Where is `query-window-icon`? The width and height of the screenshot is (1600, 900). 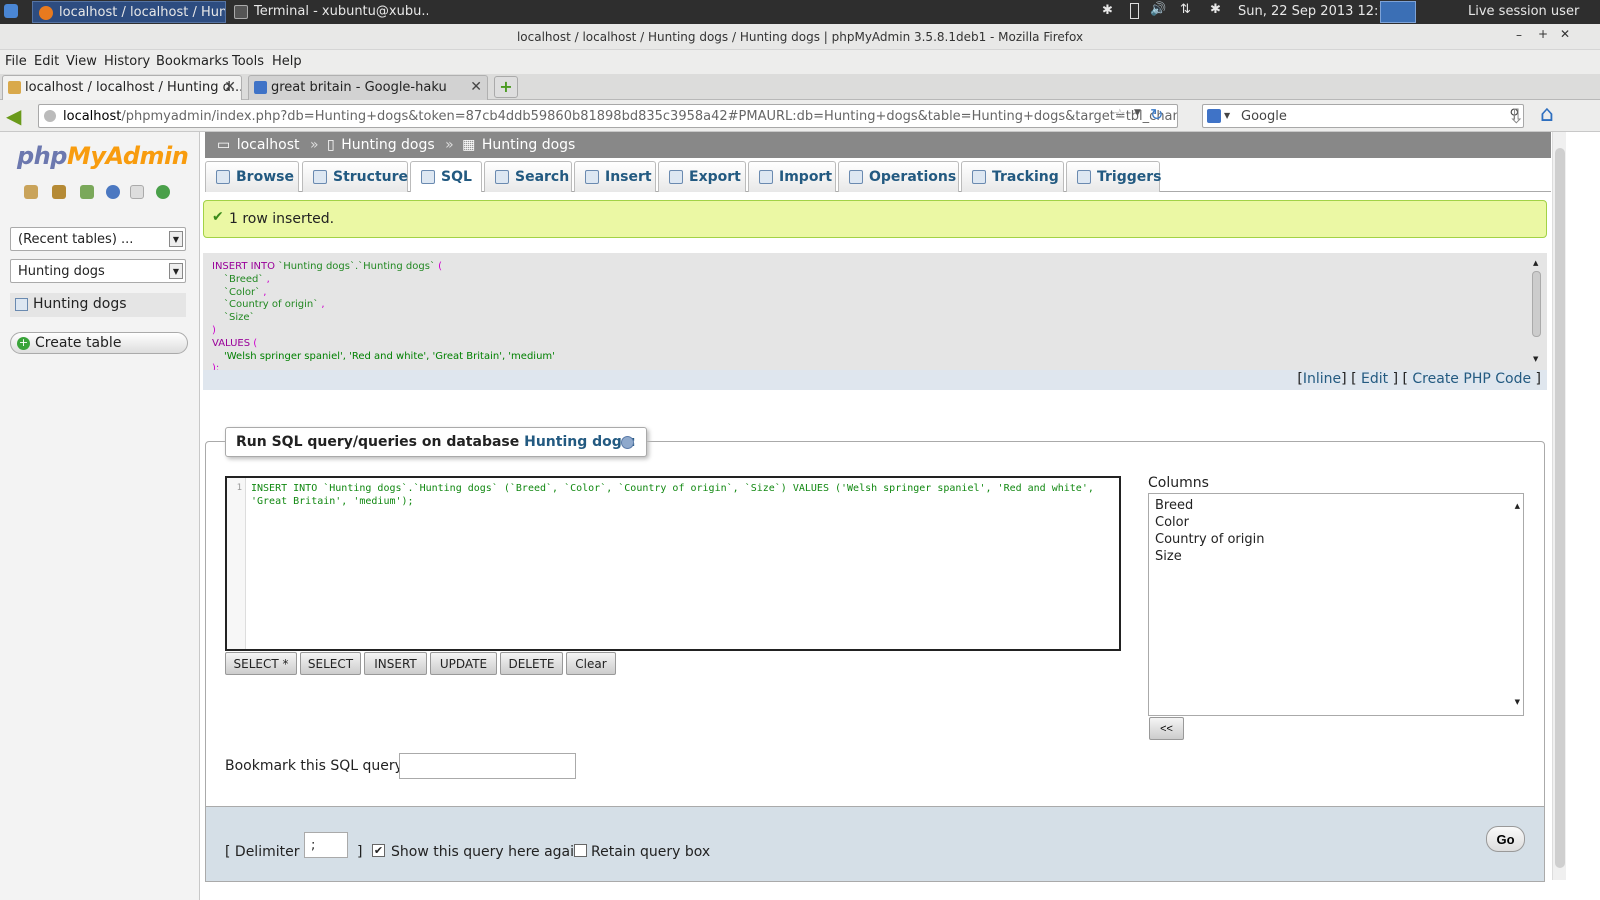 query-window-icon is located at coordinates (87, 192).